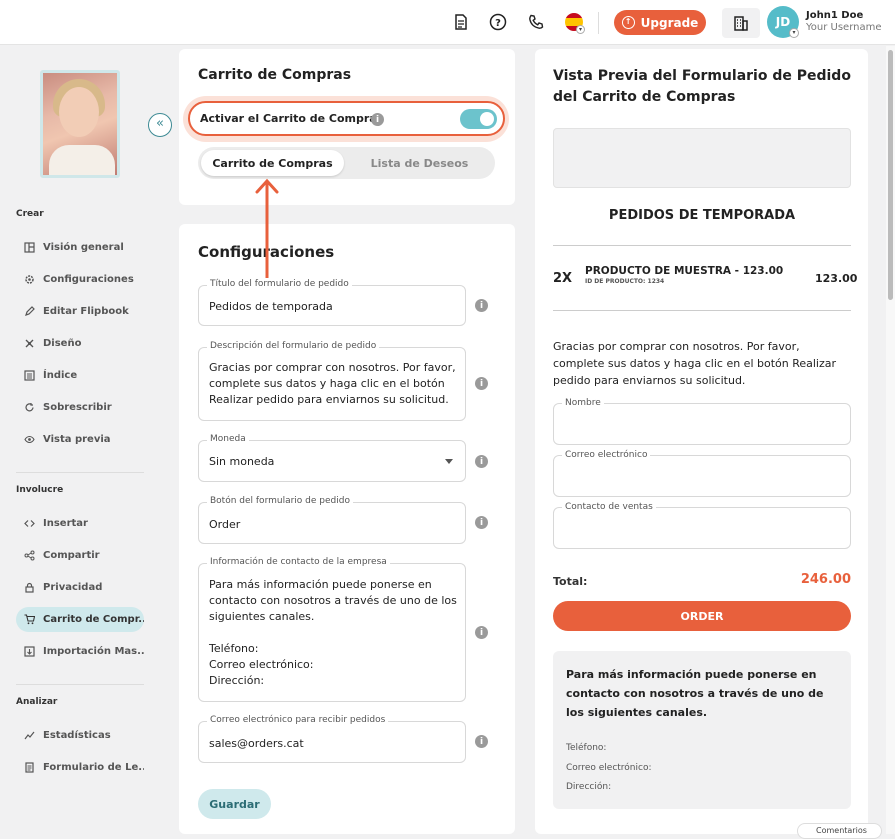 Image resolution: width=895 pixels, height=839 pixels. I want to click on refresh-icon, so click(29, 407).